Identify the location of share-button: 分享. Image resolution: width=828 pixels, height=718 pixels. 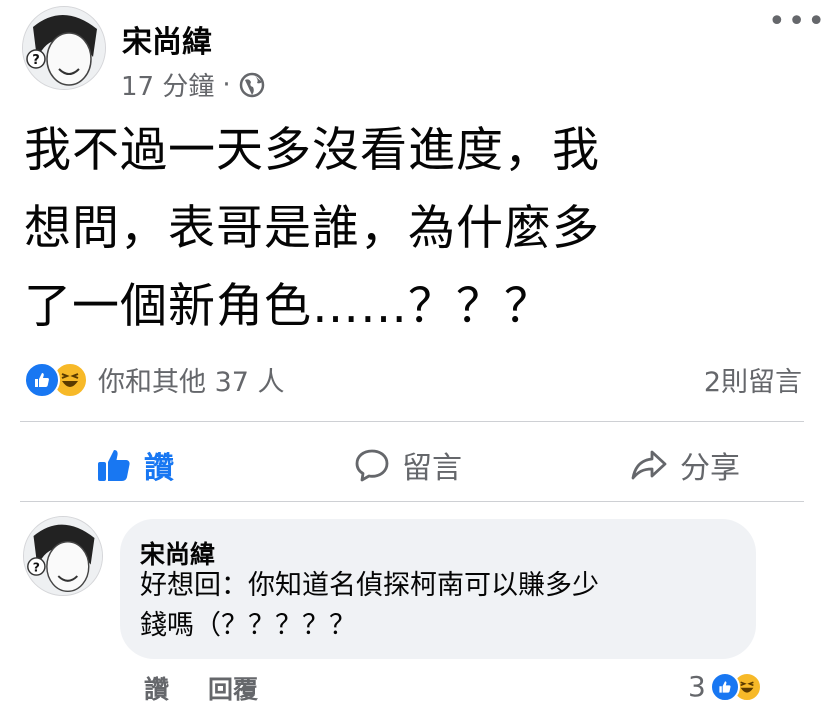
(685, 465).